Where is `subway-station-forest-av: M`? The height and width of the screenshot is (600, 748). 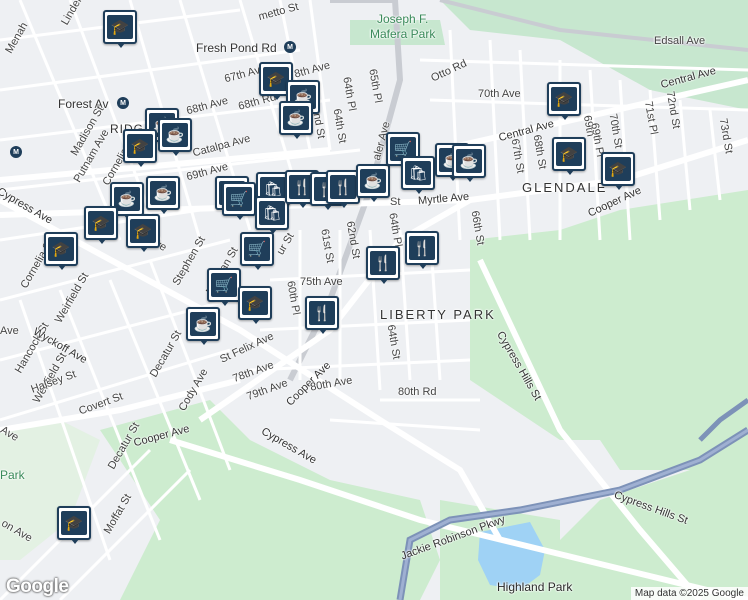 subway-station-forest-av: M is located at coordinates (123, 103).